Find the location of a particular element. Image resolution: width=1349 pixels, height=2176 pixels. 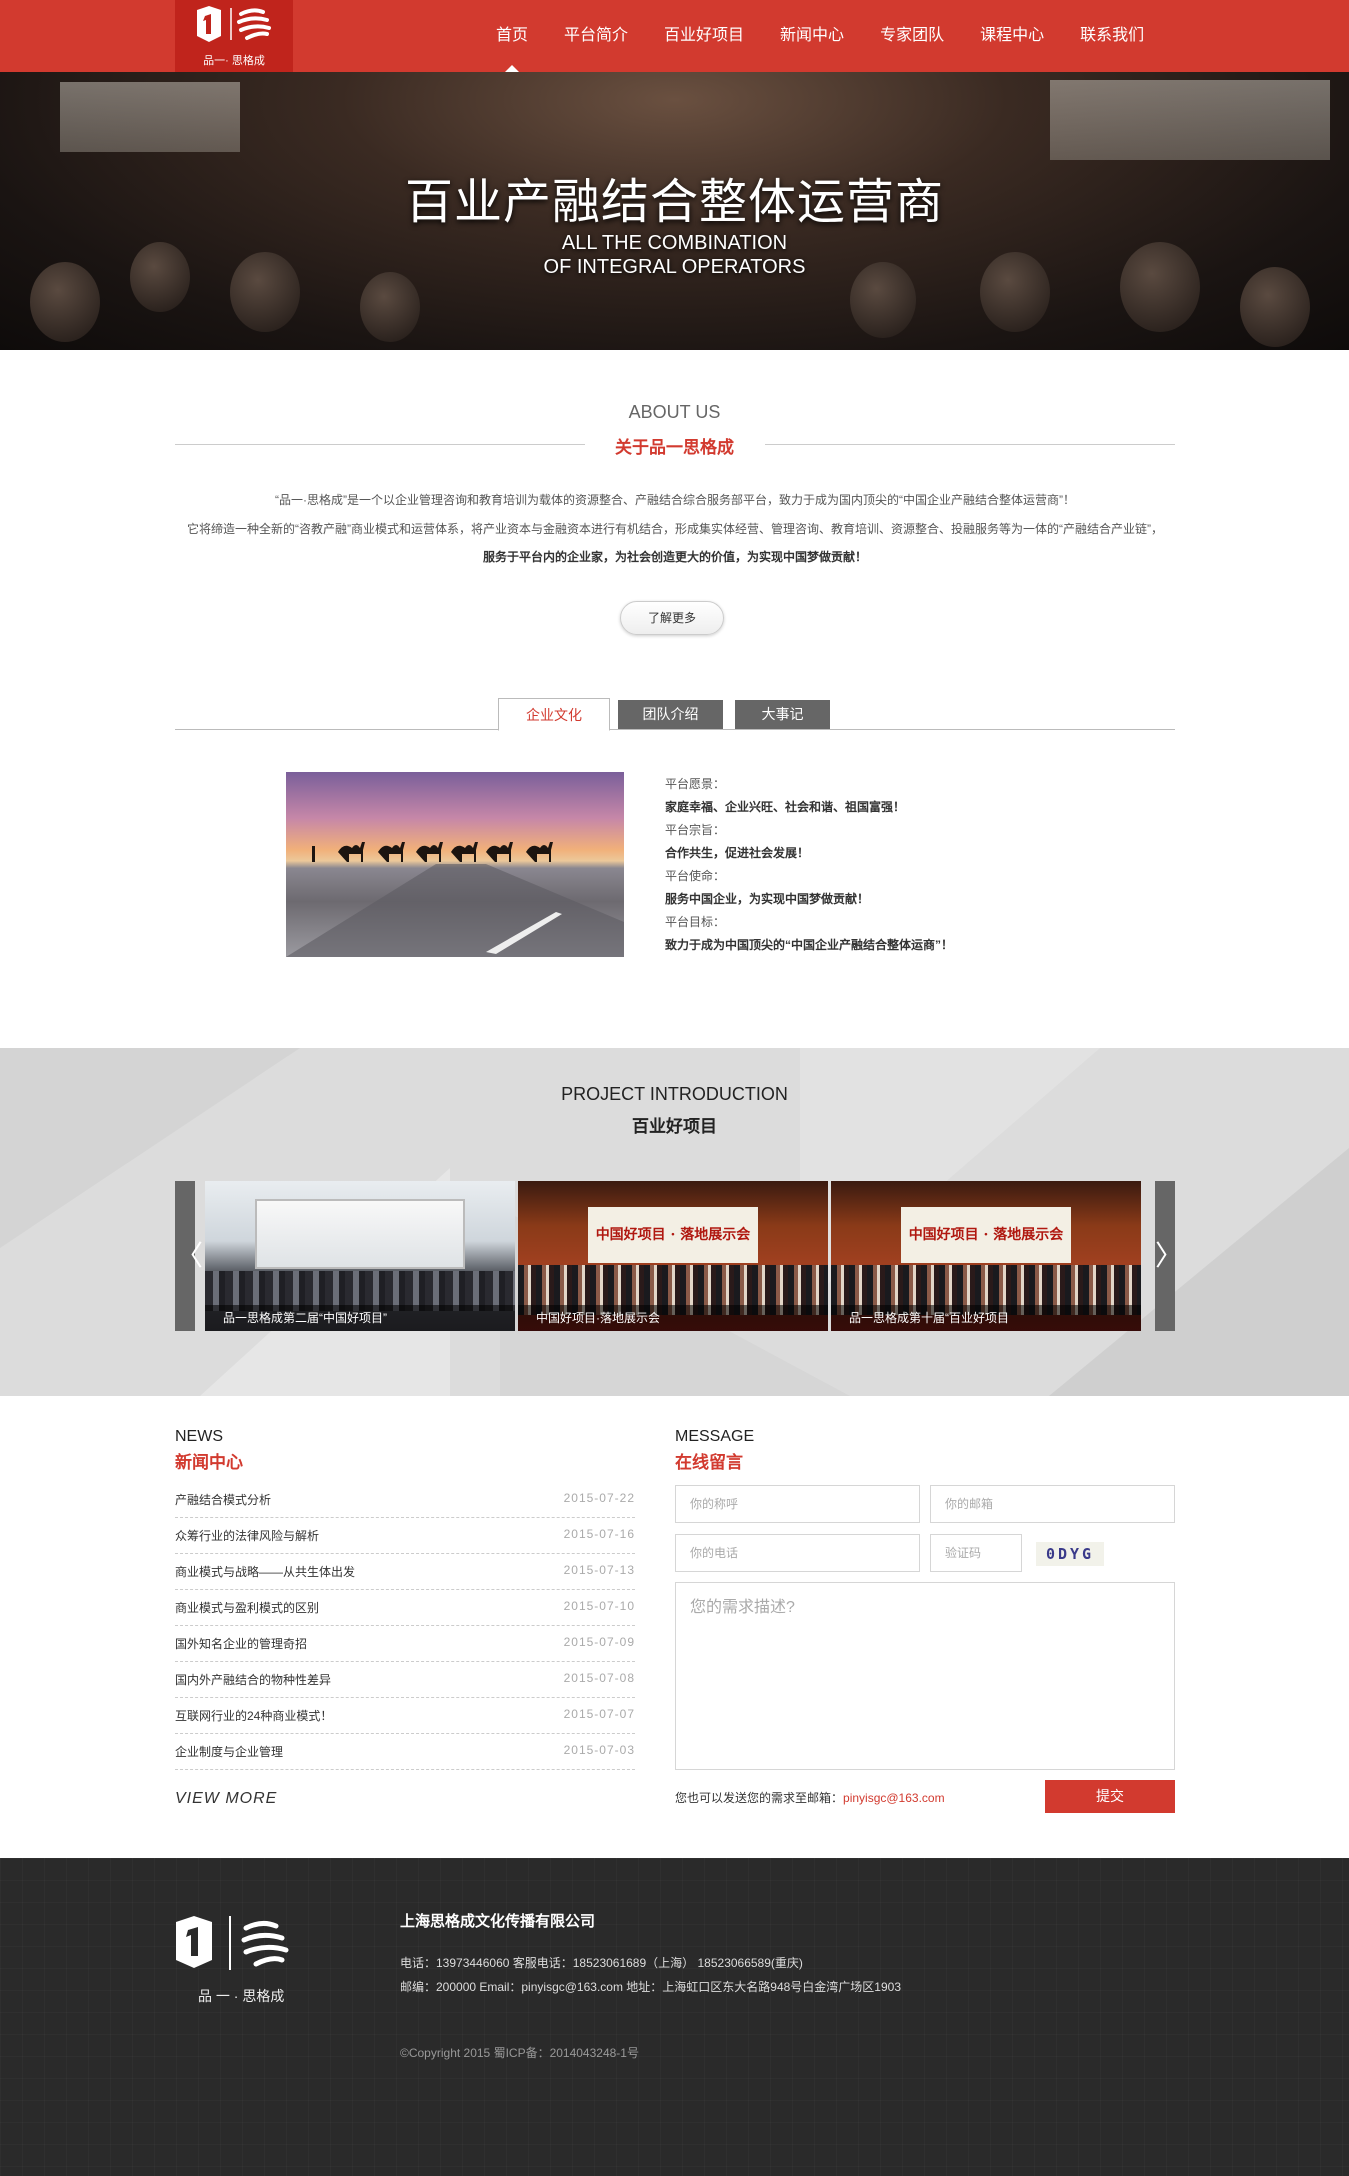

nav-item-5: 课程中心 is located at coordinates (1012, 36).